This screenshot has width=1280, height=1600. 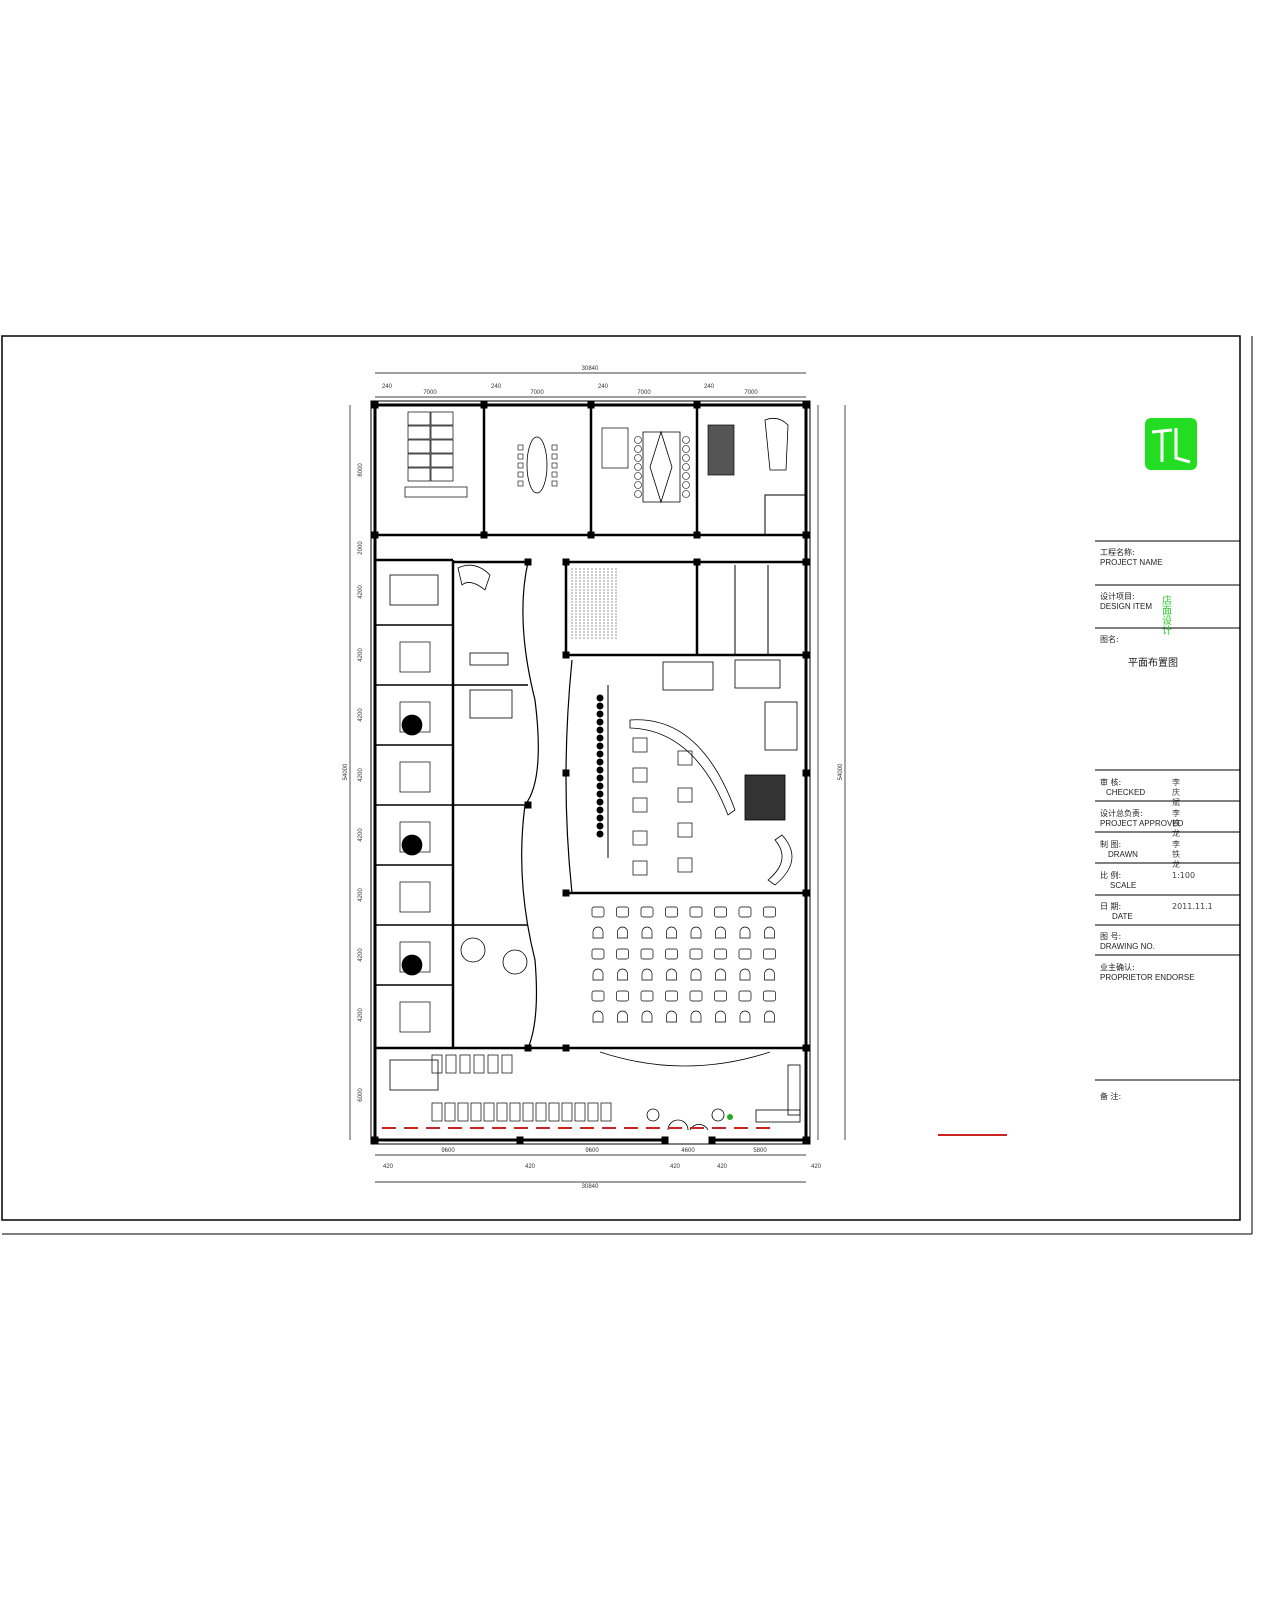 I want to click on checked-label-en: CHECKED, so click(x=1126, y=792).